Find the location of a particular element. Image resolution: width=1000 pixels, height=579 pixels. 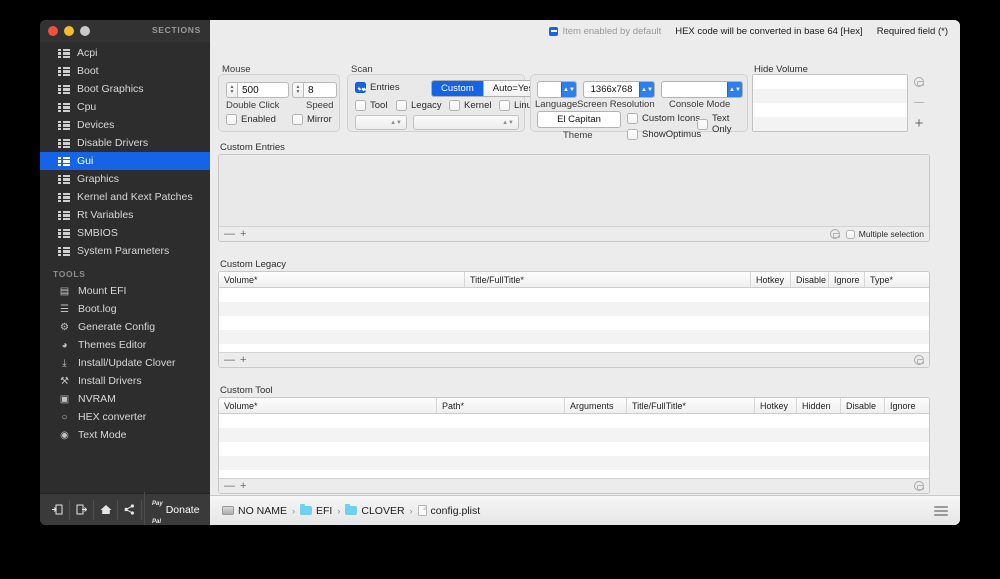

window-controls is located at coordinates (69, 31).